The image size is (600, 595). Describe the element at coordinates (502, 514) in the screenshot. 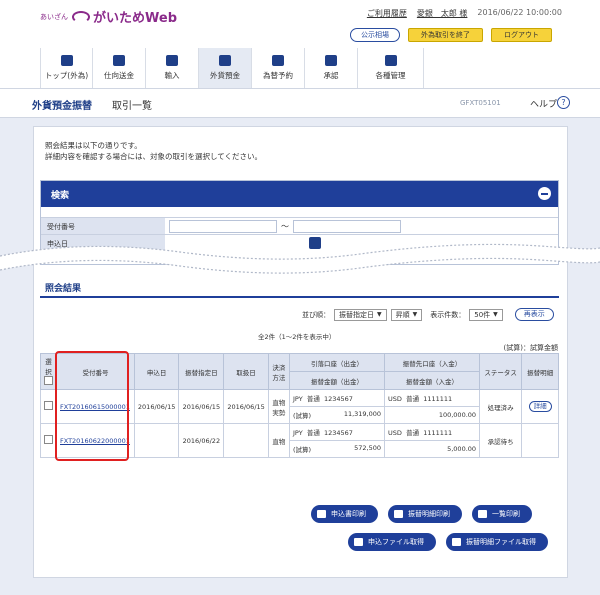

I see `print-list-button: 一覧印刷` at that location.